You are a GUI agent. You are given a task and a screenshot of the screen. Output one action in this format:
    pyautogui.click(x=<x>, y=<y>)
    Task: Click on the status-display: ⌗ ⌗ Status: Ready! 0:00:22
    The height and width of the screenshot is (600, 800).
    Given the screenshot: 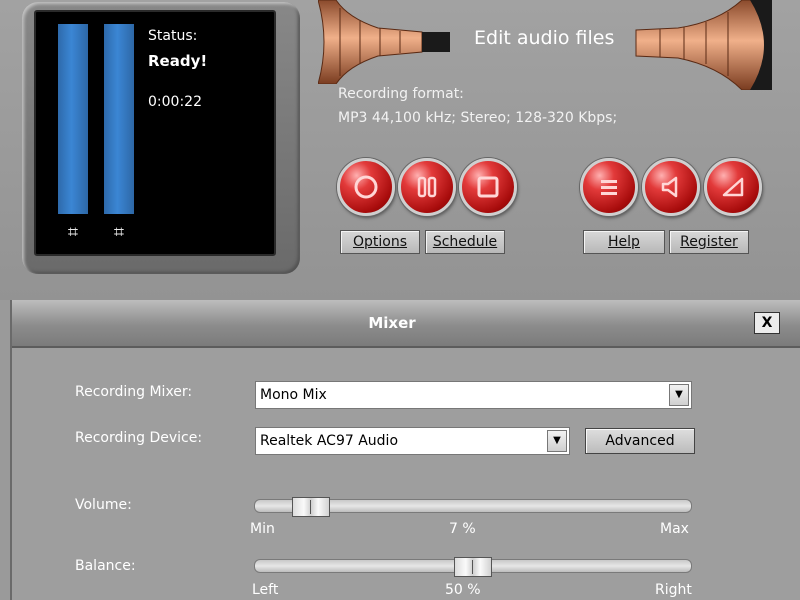 What is the action you would take?
    pyautogui.click(x=155, y=133)
    